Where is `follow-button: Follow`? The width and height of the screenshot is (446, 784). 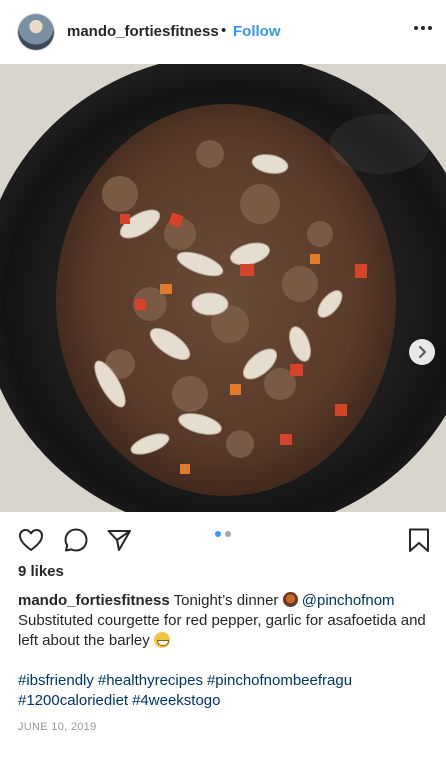
follow-button: Follow is located at coordinates (257, 31).